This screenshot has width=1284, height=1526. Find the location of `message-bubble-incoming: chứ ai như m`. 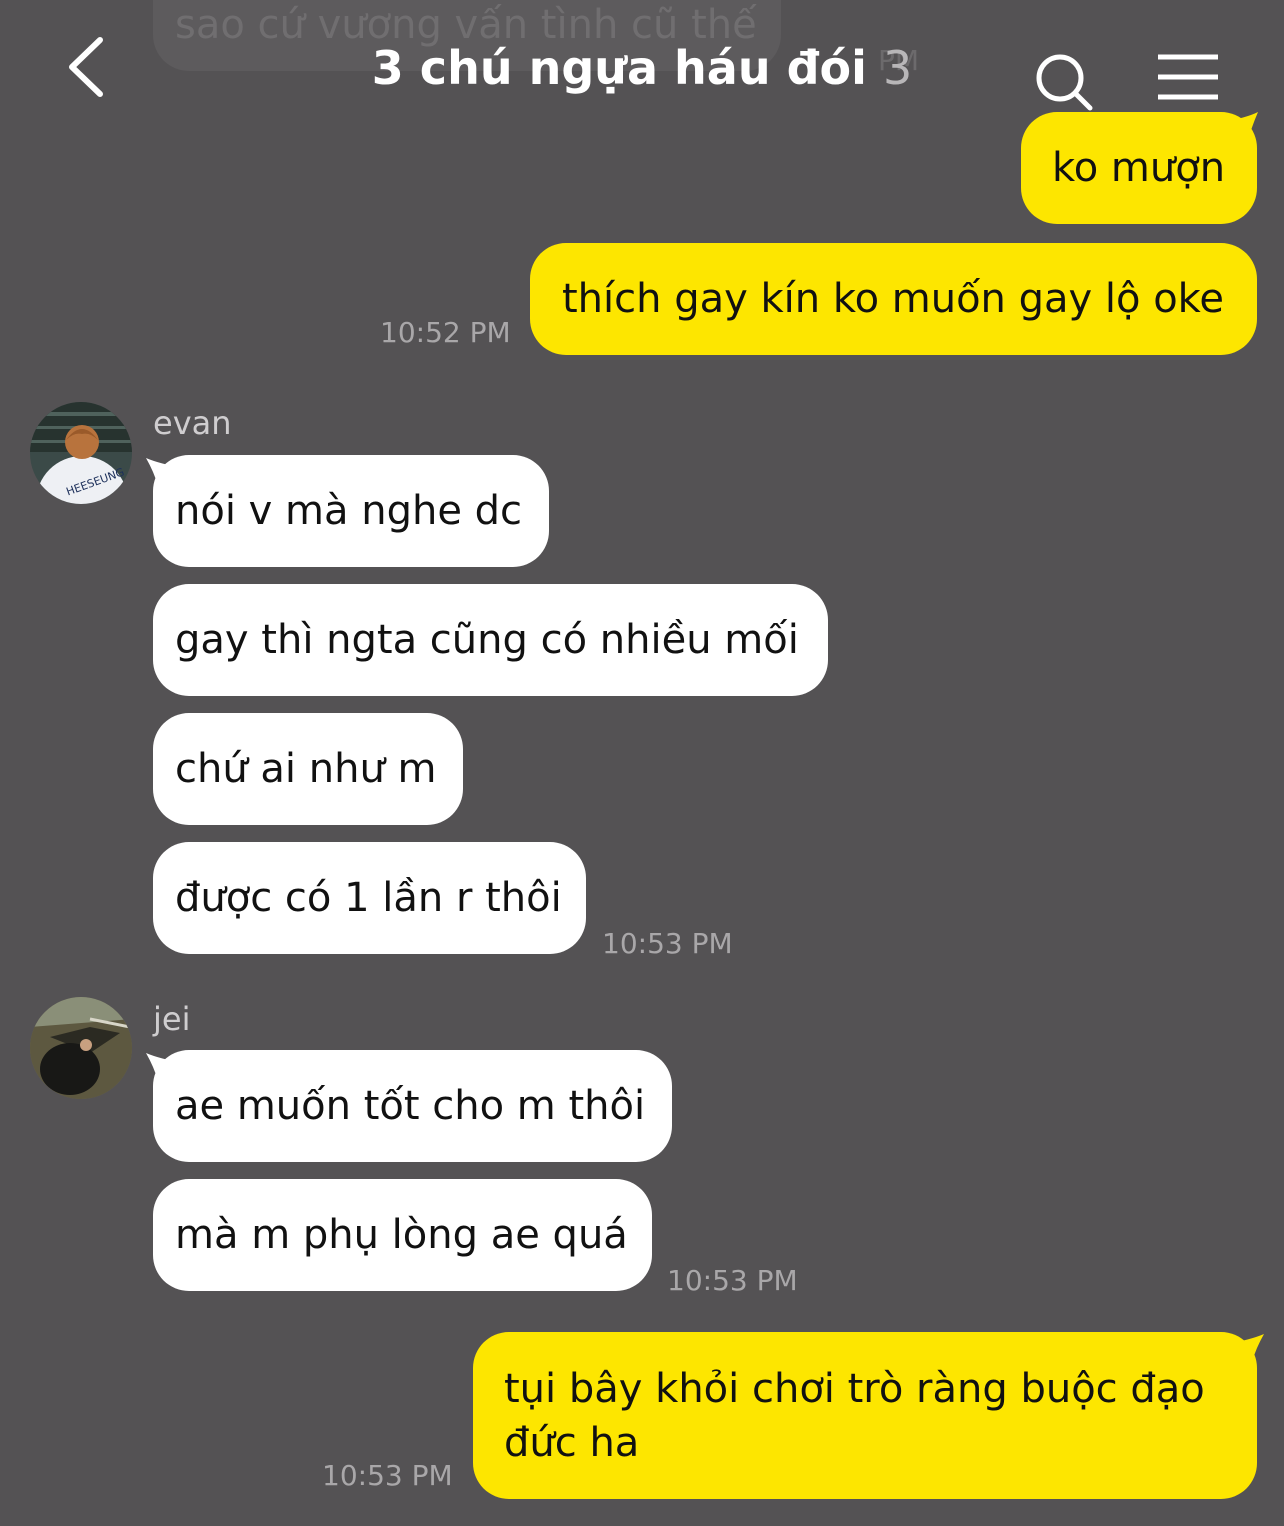

message-bubble-incoming: chứ ai như m is located at coordinates (308, 769).